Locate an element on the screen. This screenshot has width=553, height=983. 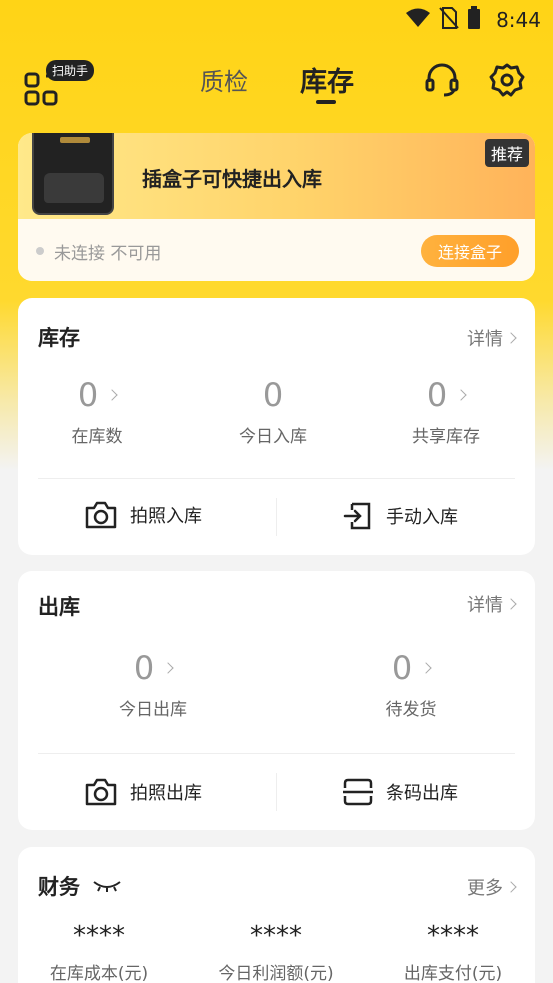
scan-assistant-badge: 扫助手 is located at coordinates (70, 70).